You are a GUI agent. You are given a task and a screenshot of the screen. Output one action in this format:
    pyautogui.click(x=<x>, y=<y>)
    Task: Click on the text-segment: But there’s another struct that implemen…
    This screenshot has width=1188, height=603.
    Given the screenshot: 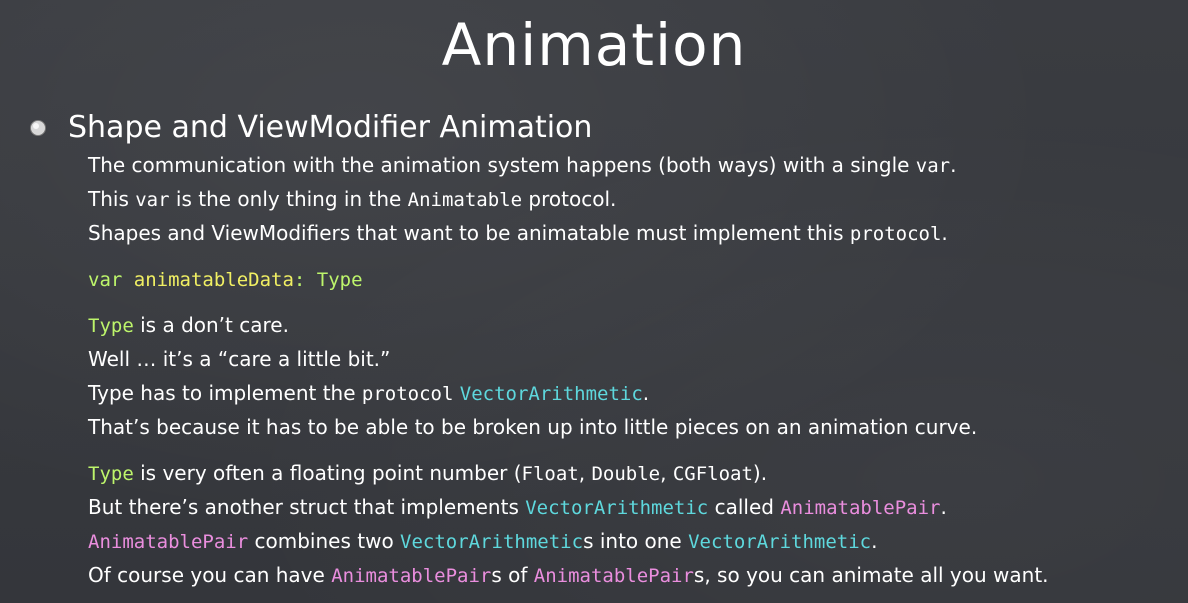 What is the action you would take?
    pyautogui.click(x=307, y=507)
    